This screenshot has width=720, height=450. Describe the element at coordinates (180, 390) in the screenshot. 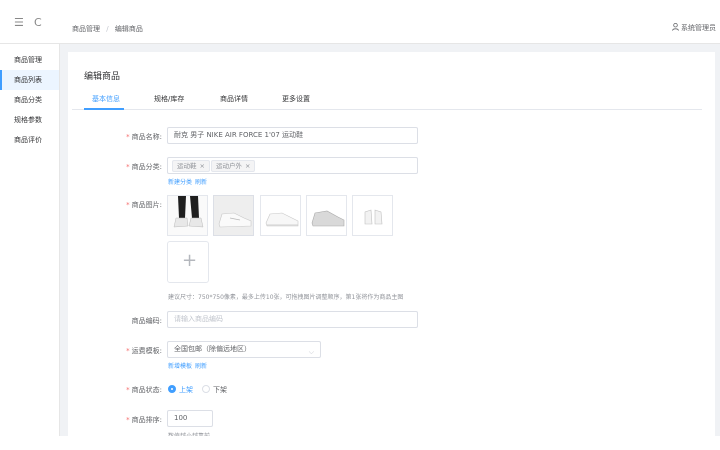

I see `status-radio-on-shelf: 上架` at that location.